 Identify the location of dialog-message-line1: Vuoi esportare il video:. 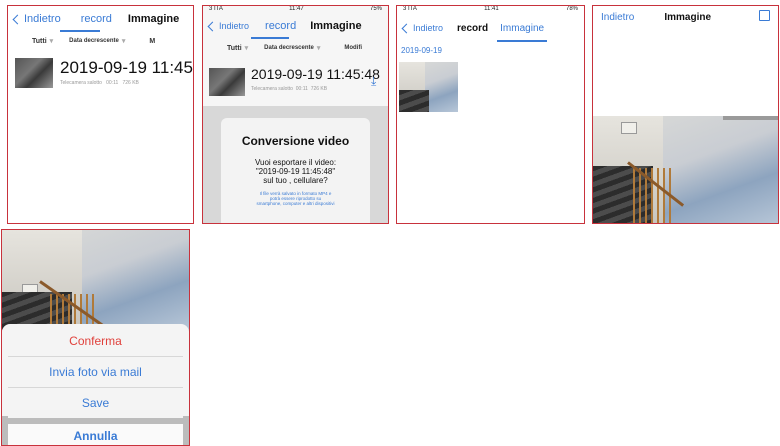
(295, 162).